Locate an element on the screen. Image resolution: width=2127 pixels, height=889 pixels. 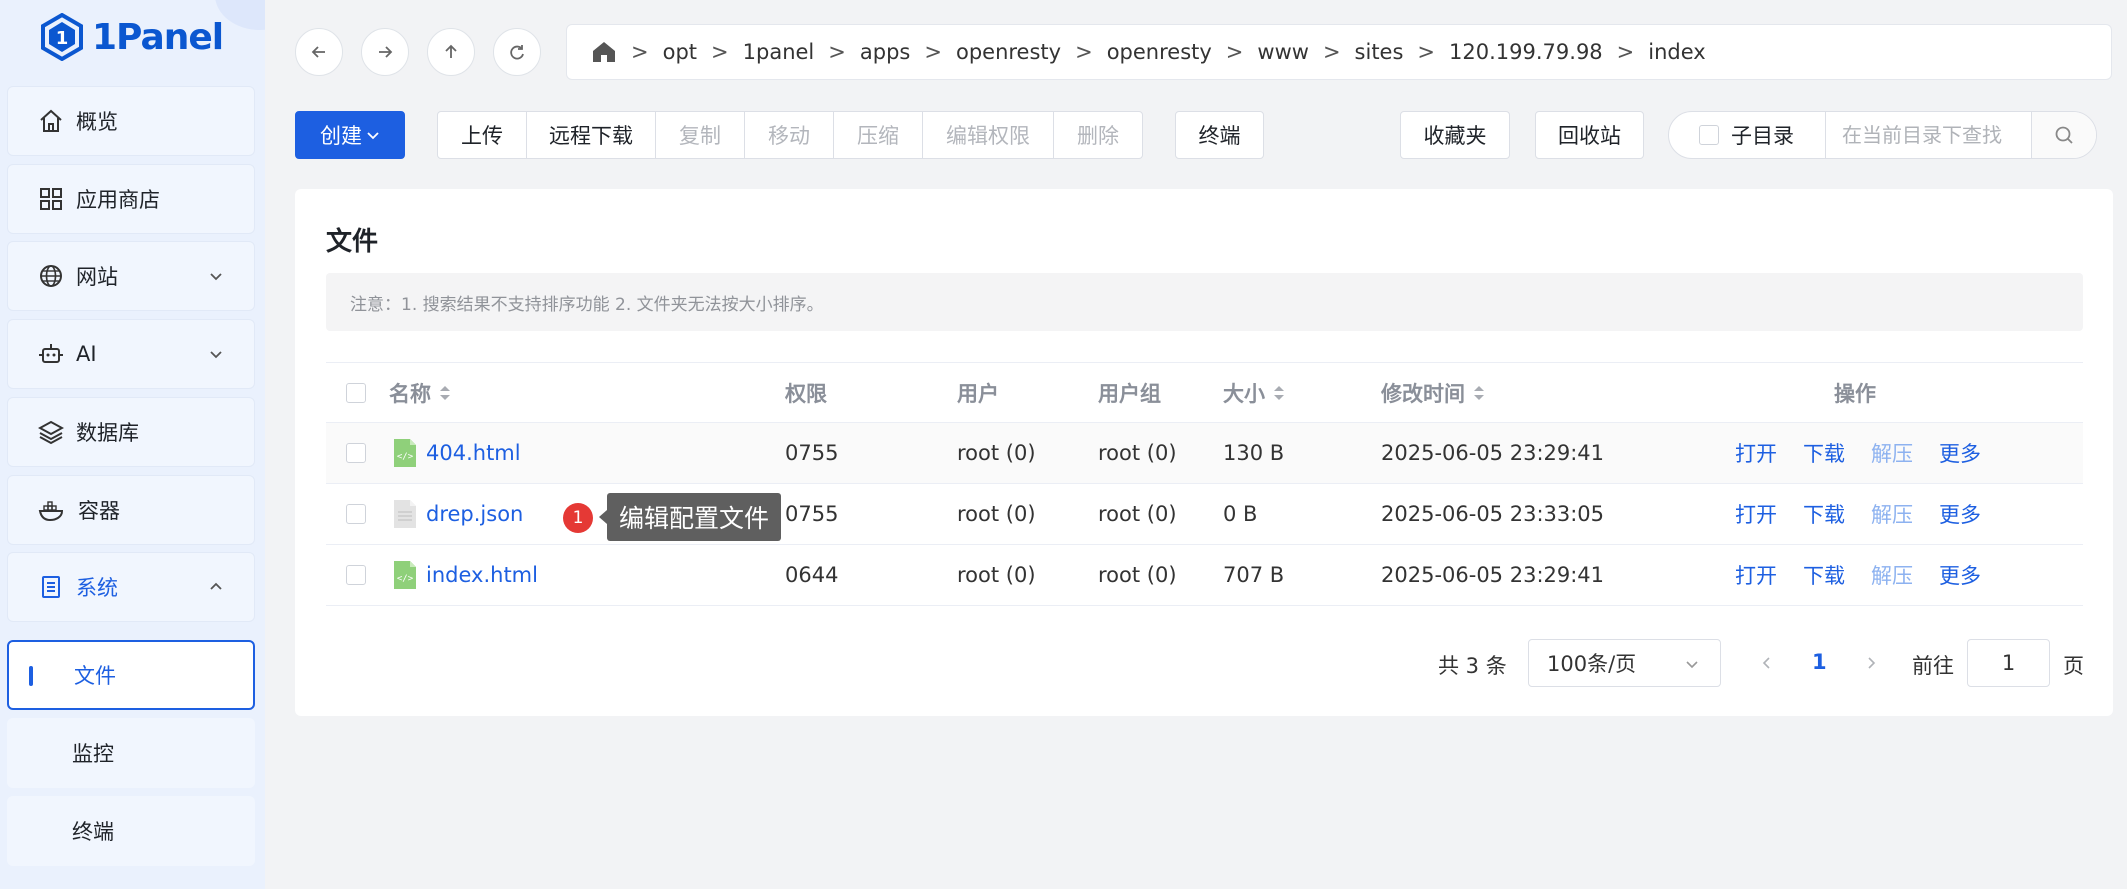
up-button is located at coordinates (451, 52).